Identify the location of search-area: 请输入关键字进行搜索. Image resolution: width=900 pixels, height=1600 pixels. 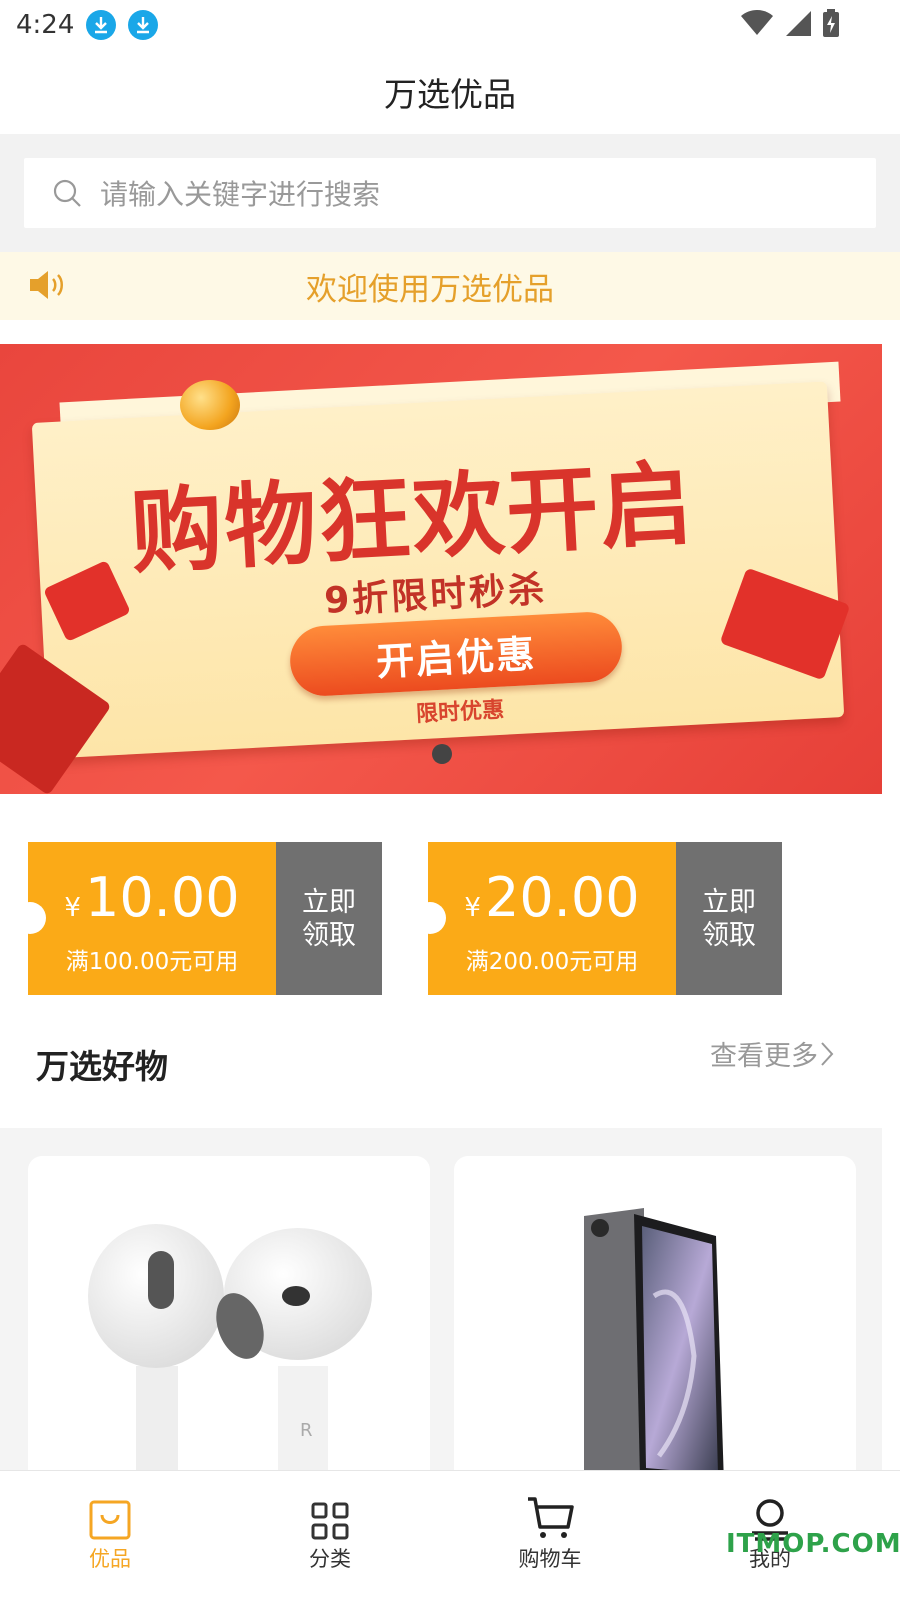
(450, 193).